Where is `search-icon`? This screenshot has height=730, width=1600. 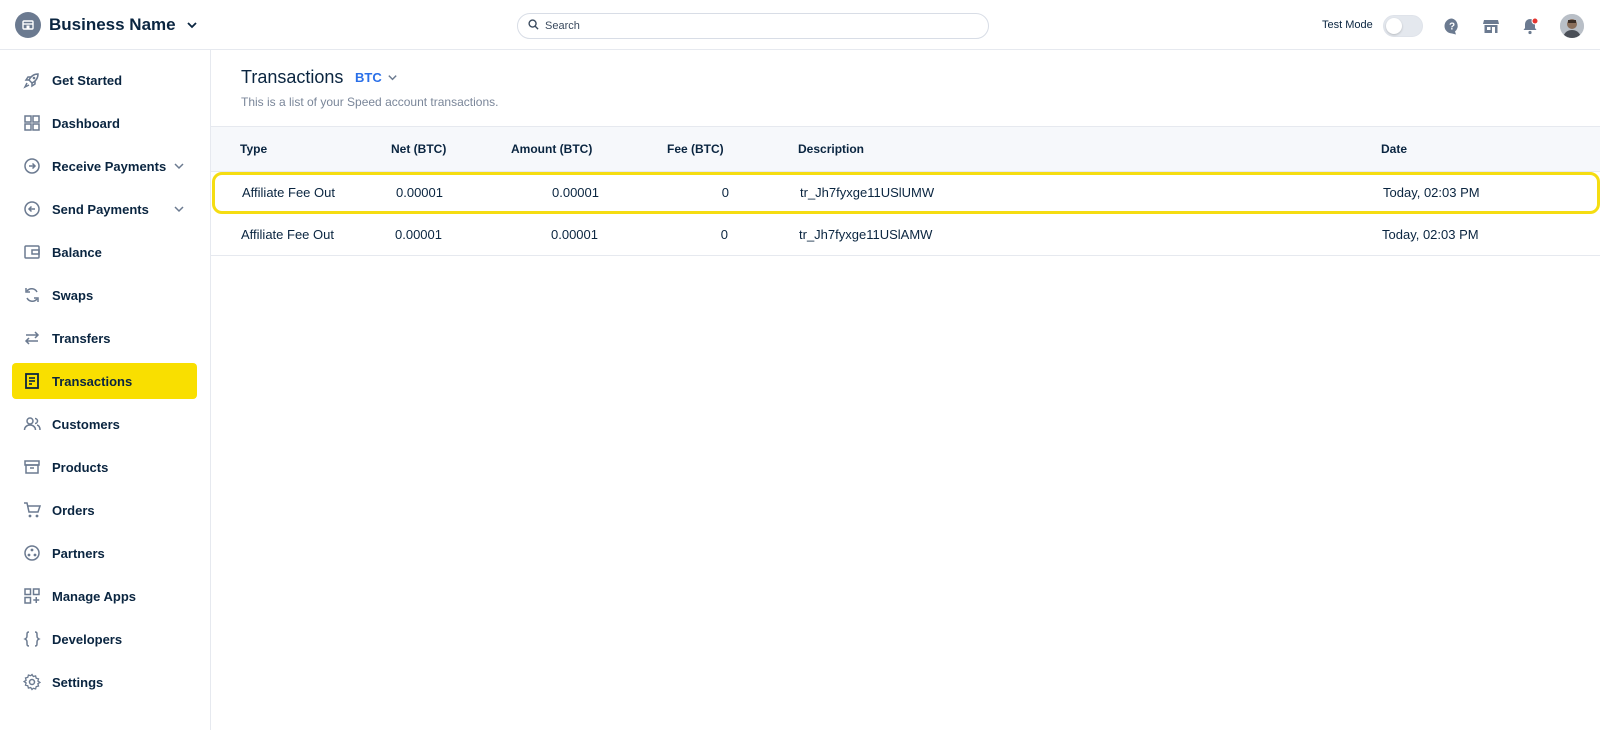
search-icon is located at coordinates (533, 26).